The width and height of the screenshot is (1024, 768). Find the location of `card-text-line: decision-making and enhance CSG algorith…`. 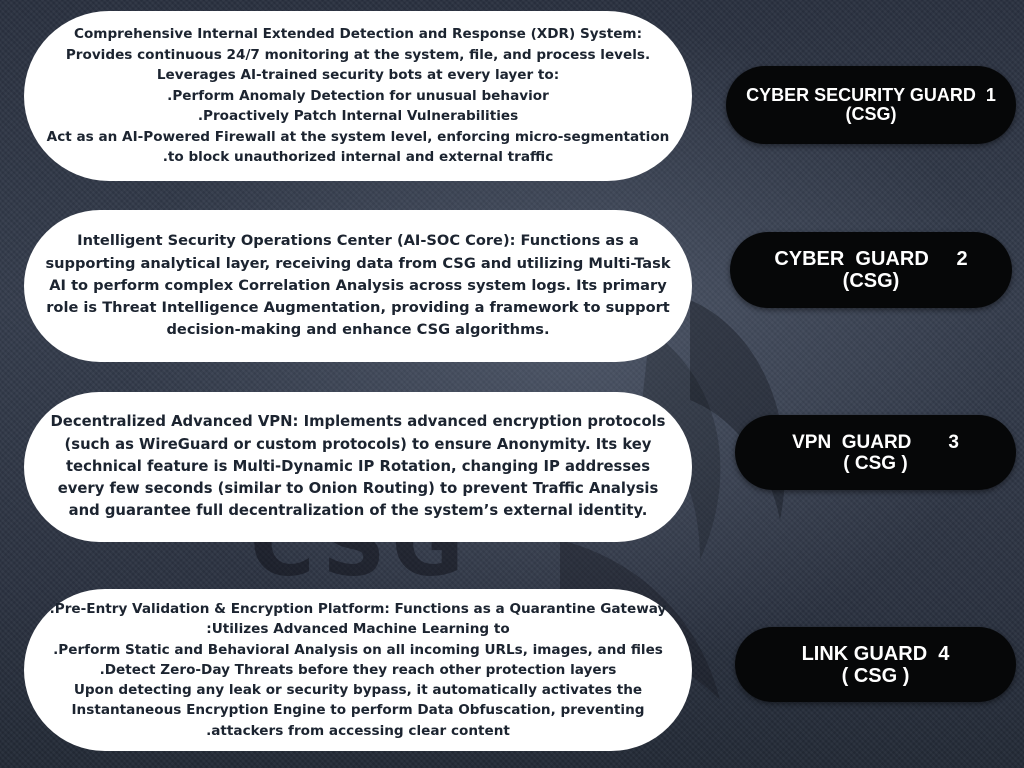

card-text-line: decision-making and enhance CSG algorith… is located at coordinates (358, 330).